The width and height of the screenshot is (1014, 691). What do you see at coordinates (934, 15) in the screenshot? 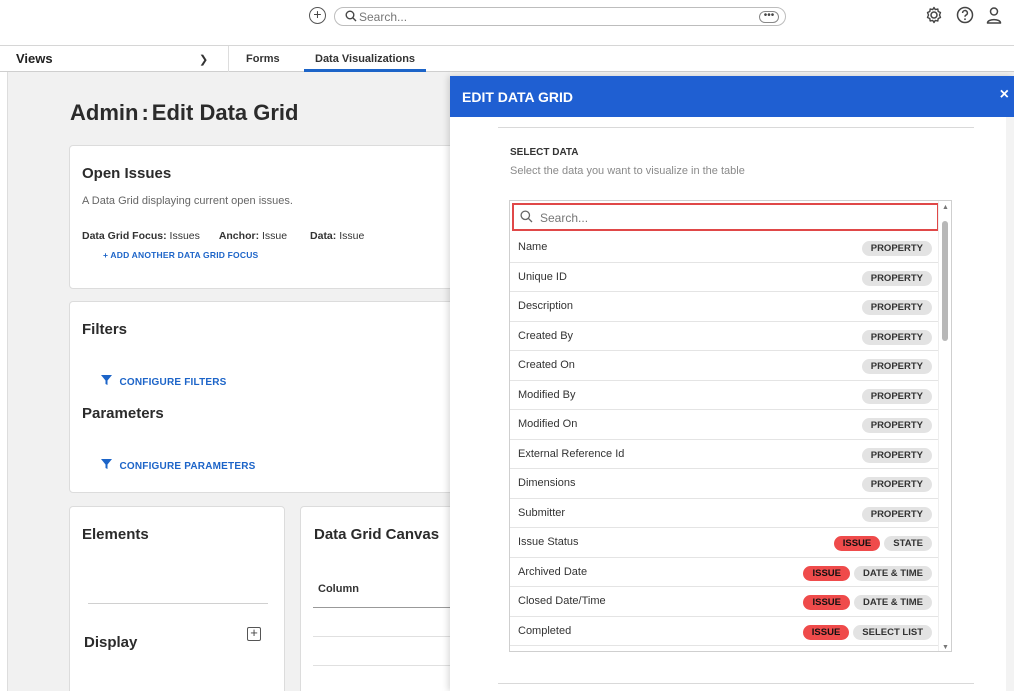
I see `gear-icon` at bounding box center [934, 15].